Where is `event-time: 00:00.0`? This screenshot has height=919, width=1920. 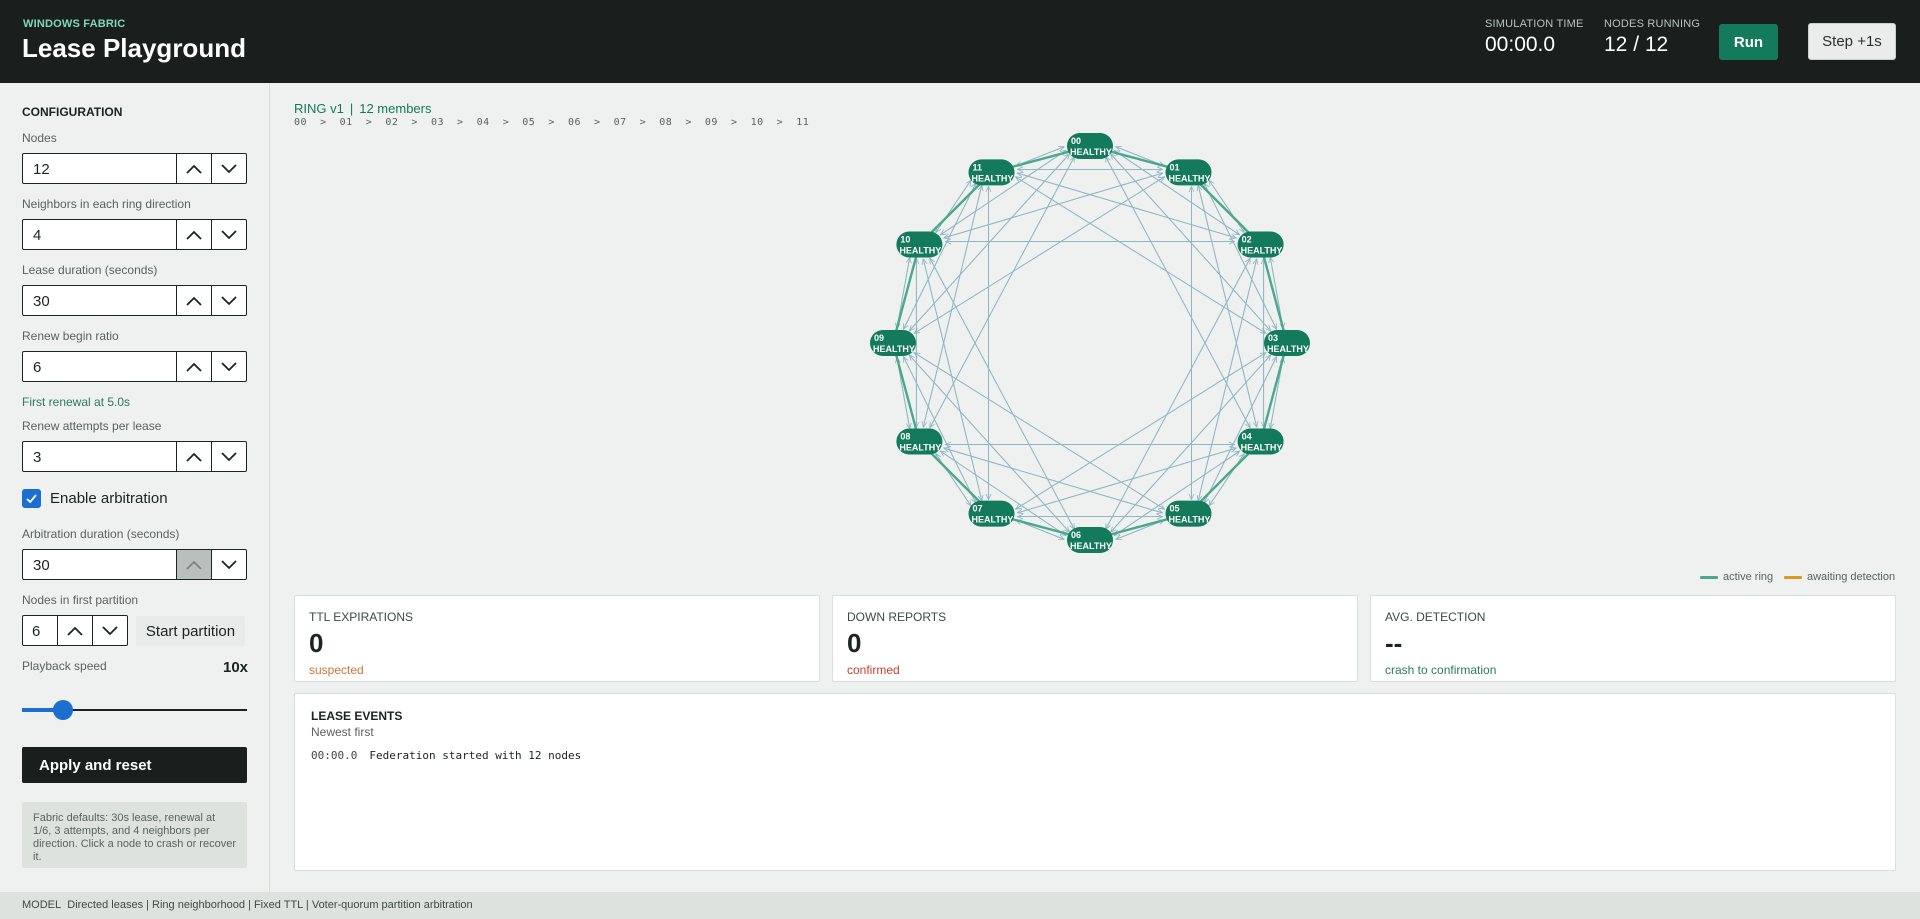
event-time: 00:00.0 is located at coordinates (334, 755).